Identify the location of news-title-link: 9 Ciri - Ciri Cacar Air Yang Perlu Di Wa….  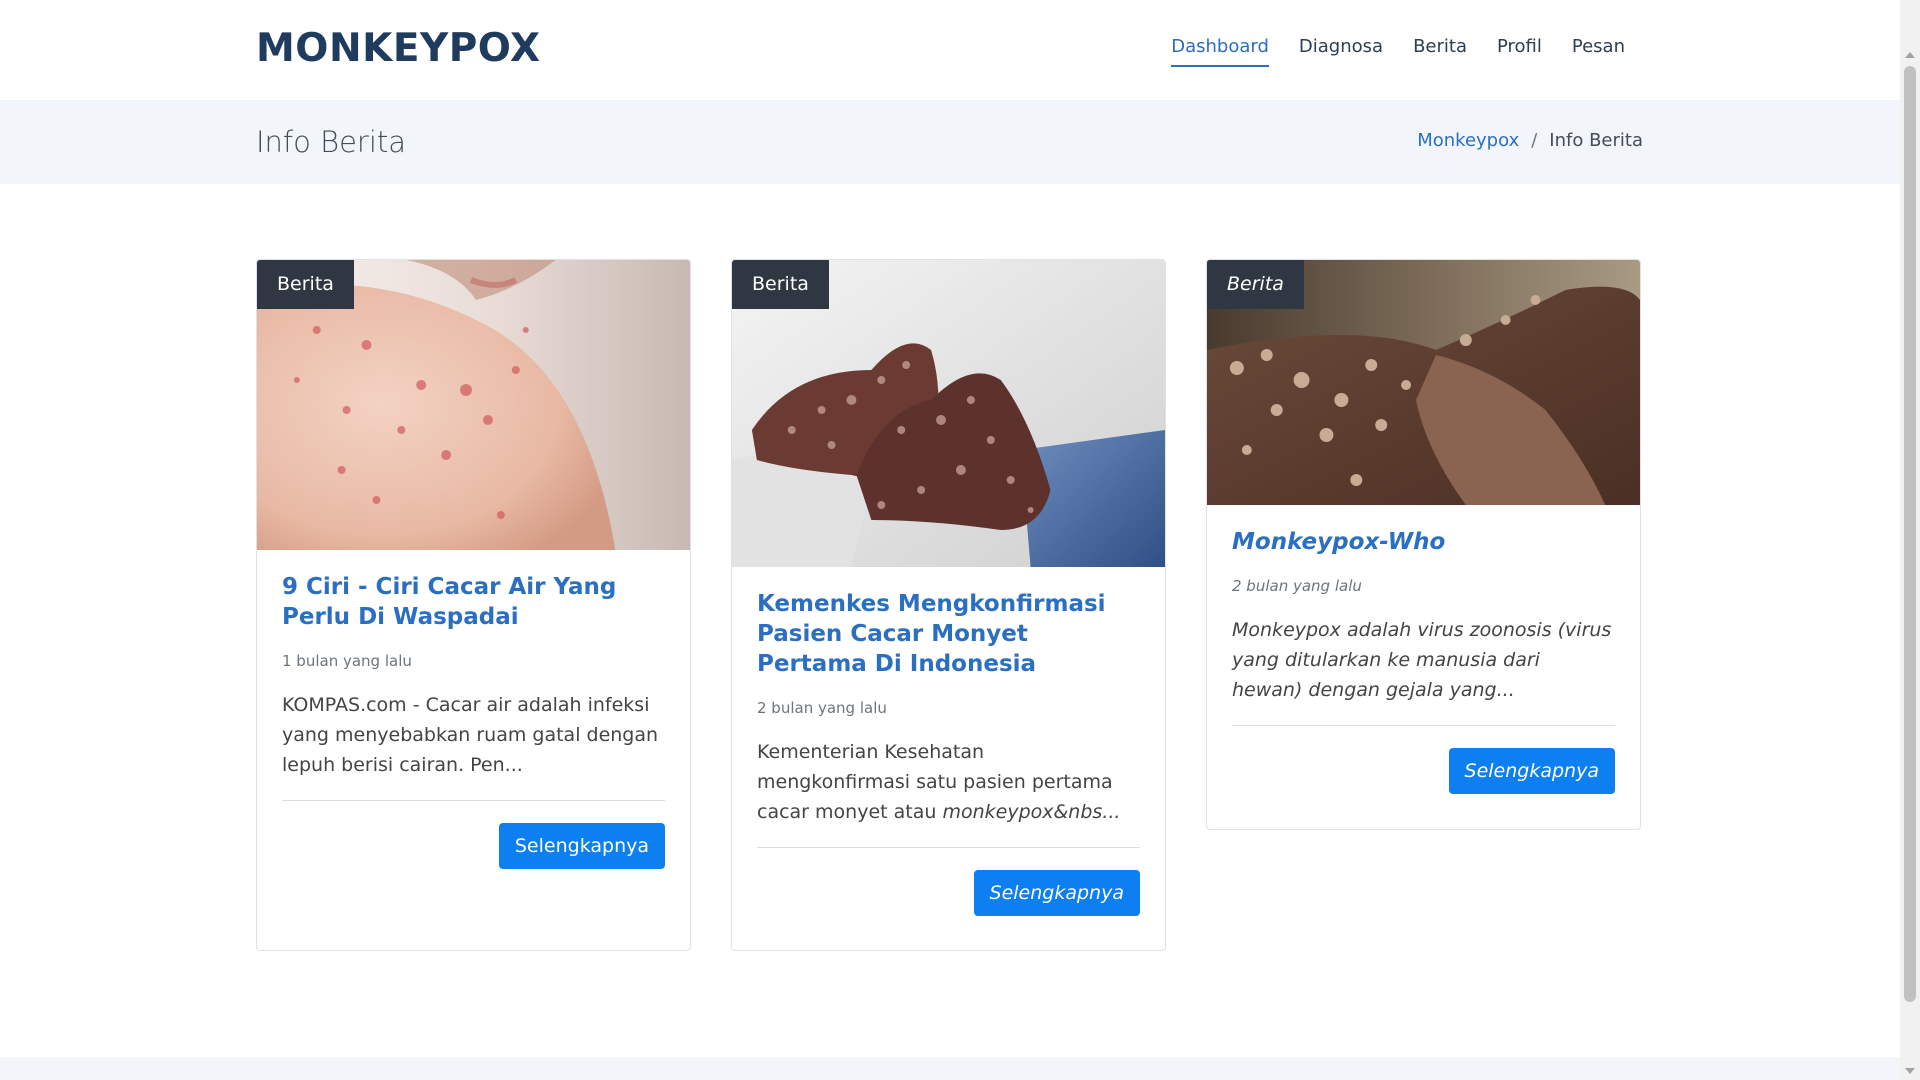
(473, 602).